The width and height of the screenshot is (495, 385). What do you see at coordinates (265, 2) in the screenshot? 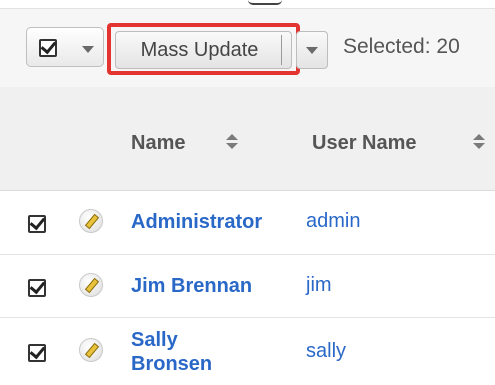
I see `cursor-mark` at bounding box center [265, 2].